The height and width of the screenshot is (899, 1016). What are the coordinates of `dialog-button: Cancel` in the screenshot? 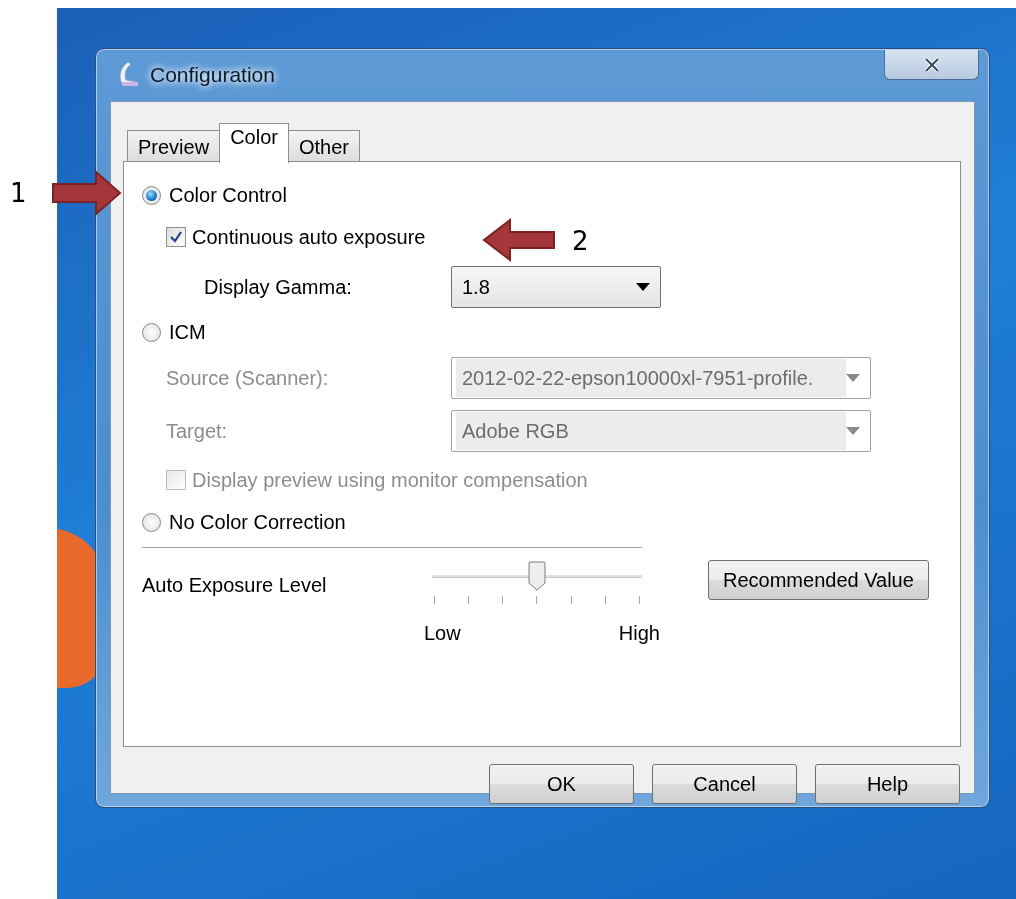 It's located at (724, 784).